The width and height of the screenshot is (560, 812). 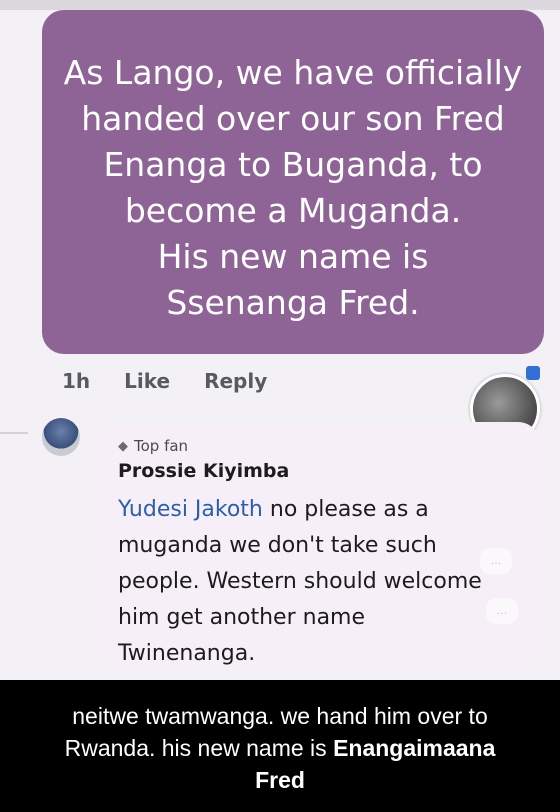 What do you see at coordinates (199, 748) in the screenshot?
I see `caption-text: Rwanda. his new name is` at bounding box center [199, 748].